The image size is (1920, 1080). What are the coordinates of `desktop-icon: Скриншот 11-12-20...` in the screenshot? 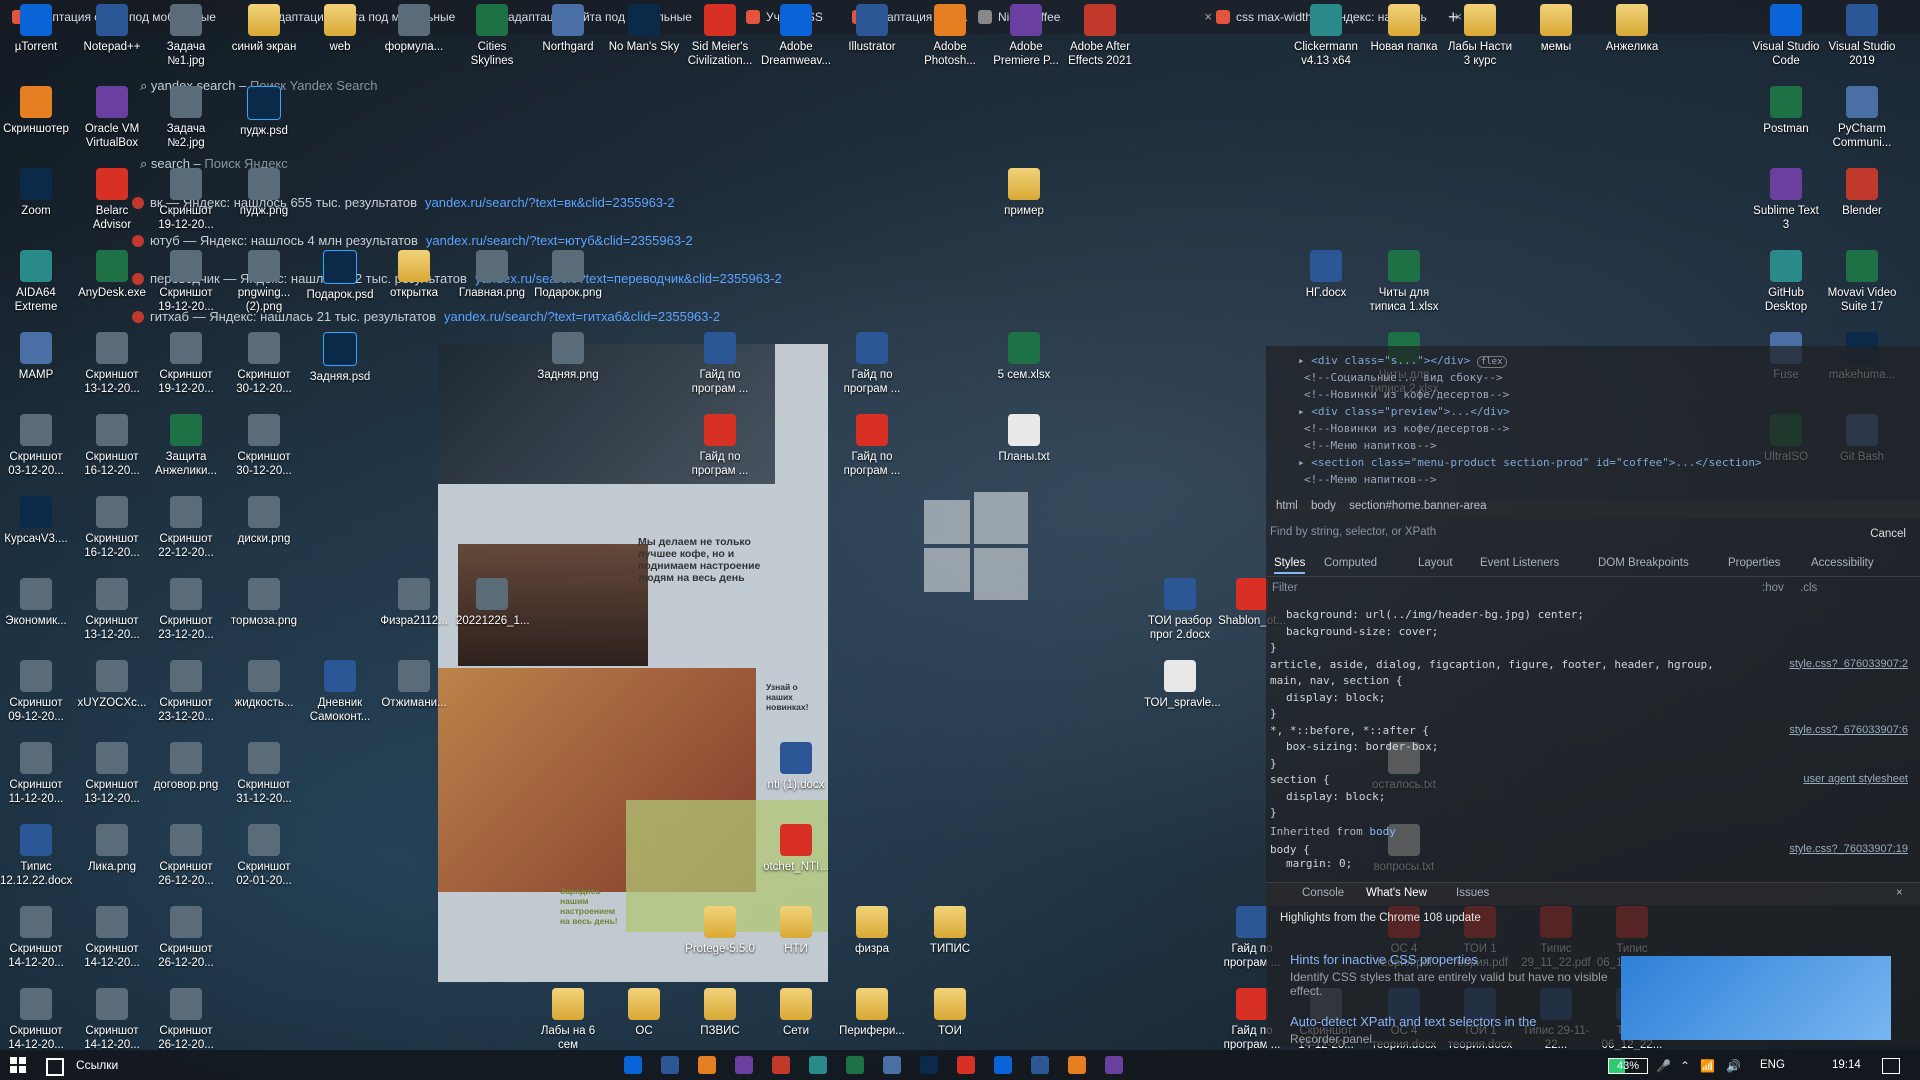 It's located at (36, 774).